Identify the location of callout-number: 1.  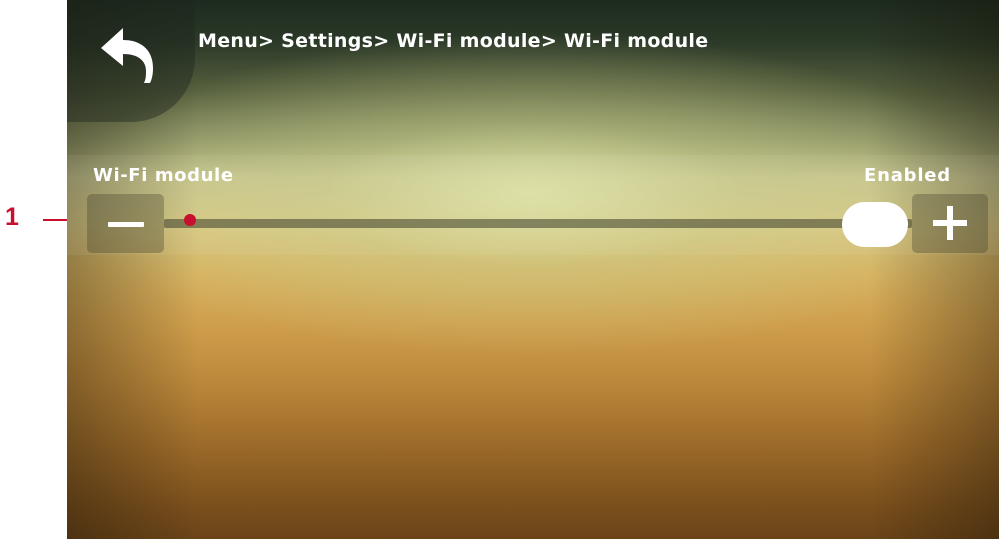
(12, 217).